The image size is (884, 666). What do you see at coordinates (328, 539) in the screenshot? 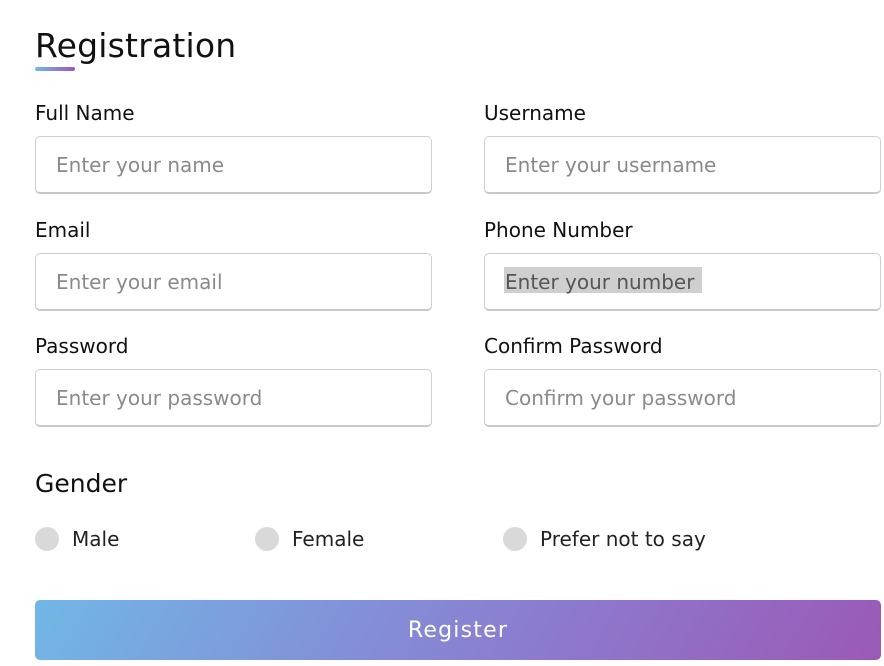
I see `gender-option-label: Female` at bounding box center [328, 539].